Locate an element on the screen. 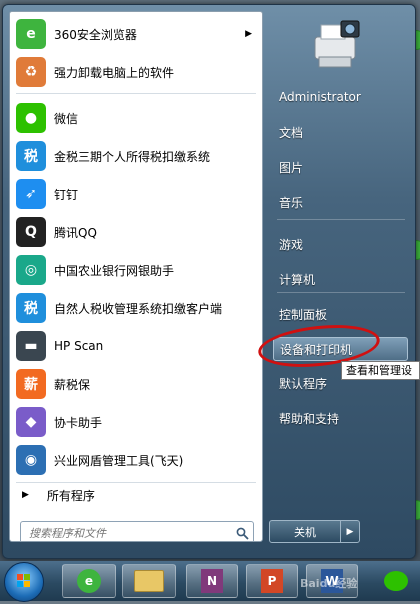 This screenshot has height=604, width=420. place-pictures: 图片 is located at coordinates (340, 167).